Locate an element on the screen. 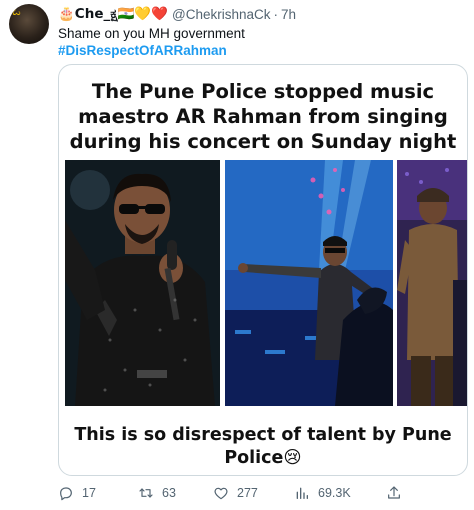 This screenshot has height=510, width=474. timestamp: 7h is located at coordinates (288, 14).